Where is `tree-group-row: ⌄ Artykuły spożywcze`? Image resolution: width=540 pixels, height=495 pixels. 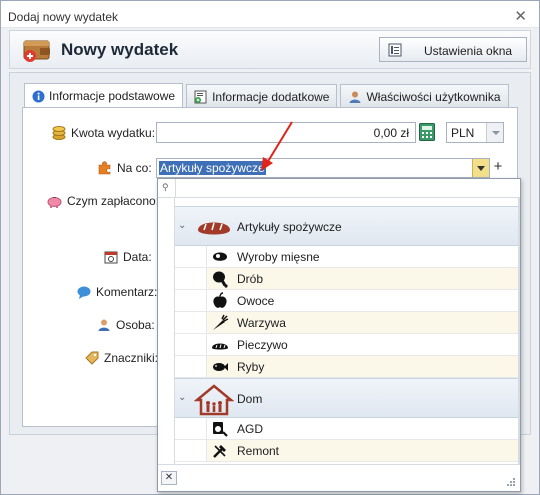
tree-group-row: ⌄ Artykuły spożywcze is located at coordinates (347, 226).